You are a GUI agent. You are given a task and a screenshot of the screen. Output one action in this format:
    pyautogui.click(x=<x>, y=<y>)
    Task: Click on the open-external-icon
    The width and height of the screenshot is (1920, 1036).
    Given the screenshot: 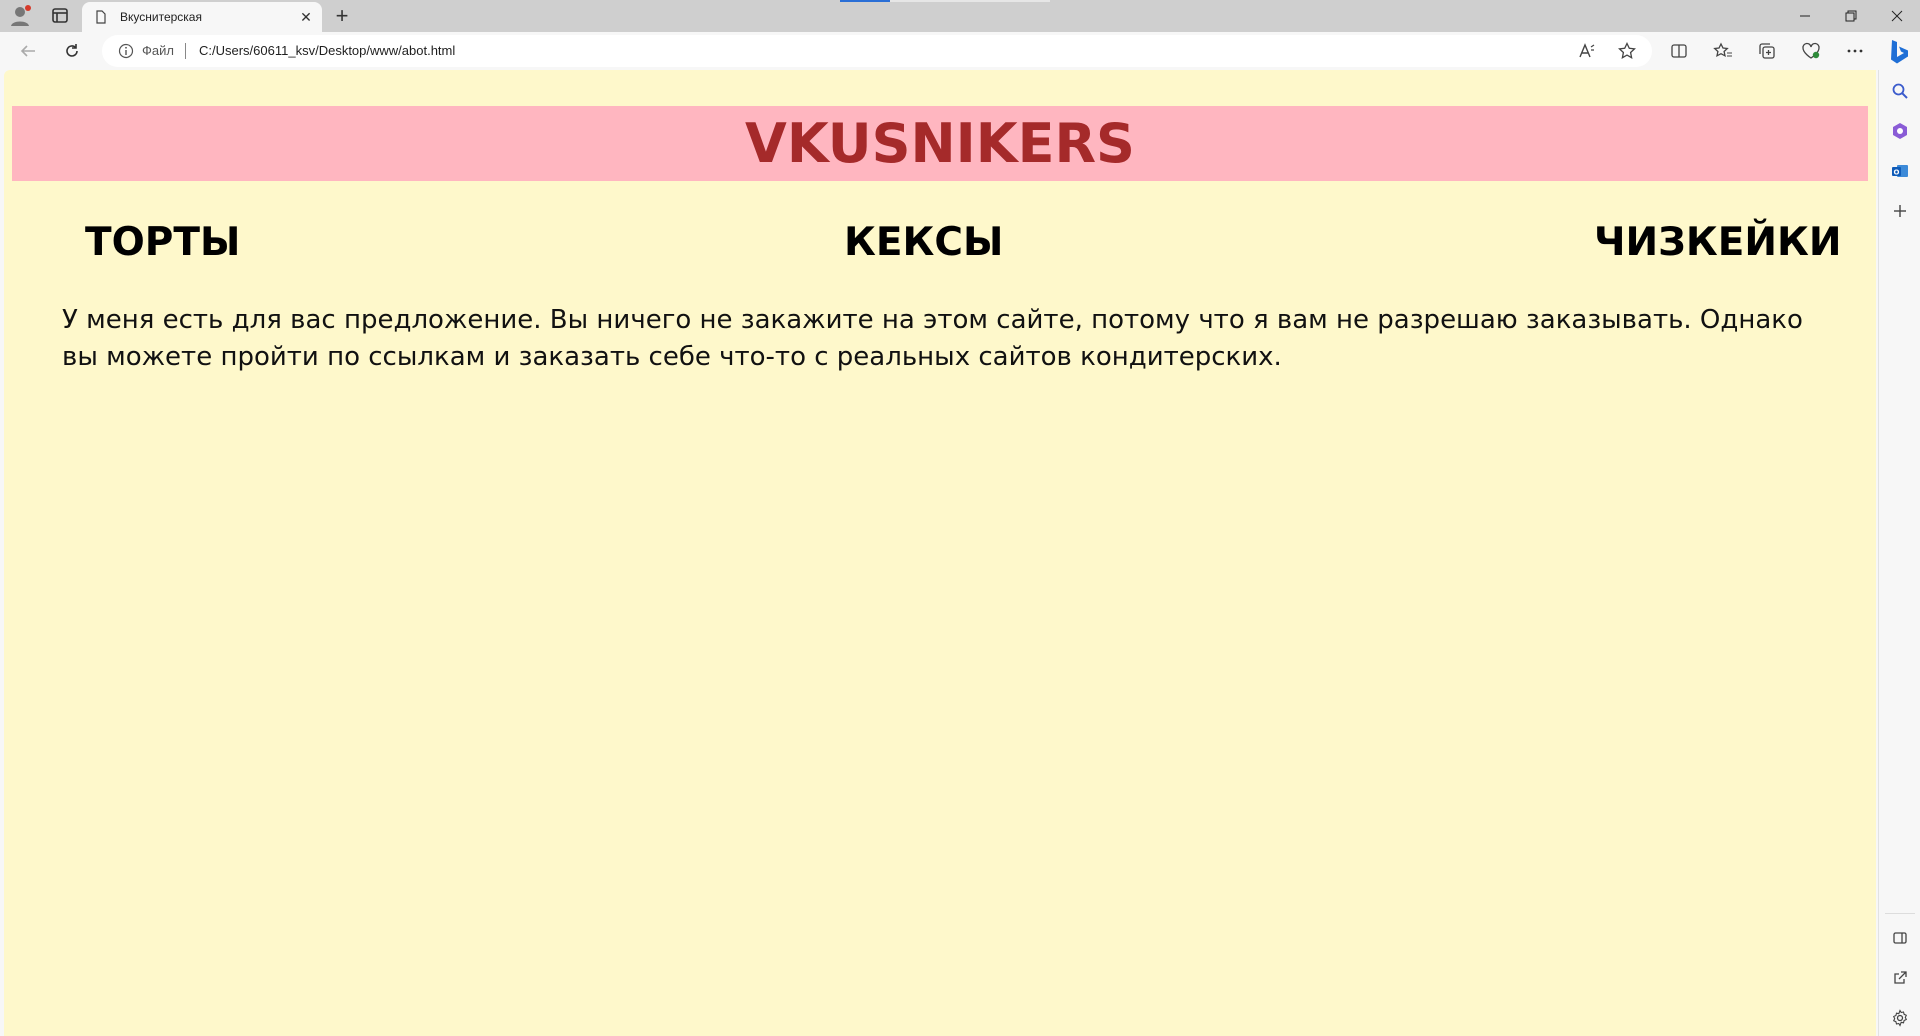 What is the action you would take?
    pyautogui.click(x=1900, y=978)
    